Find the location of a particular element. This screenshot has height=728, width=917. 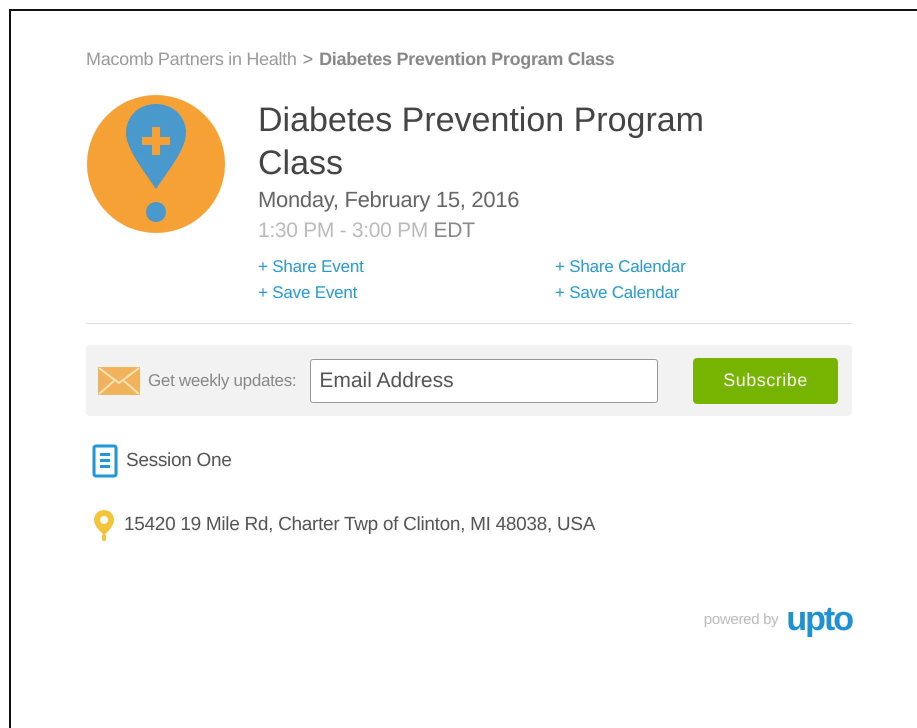

event-link: + Share Calendar is located at coordinates (620, 267).